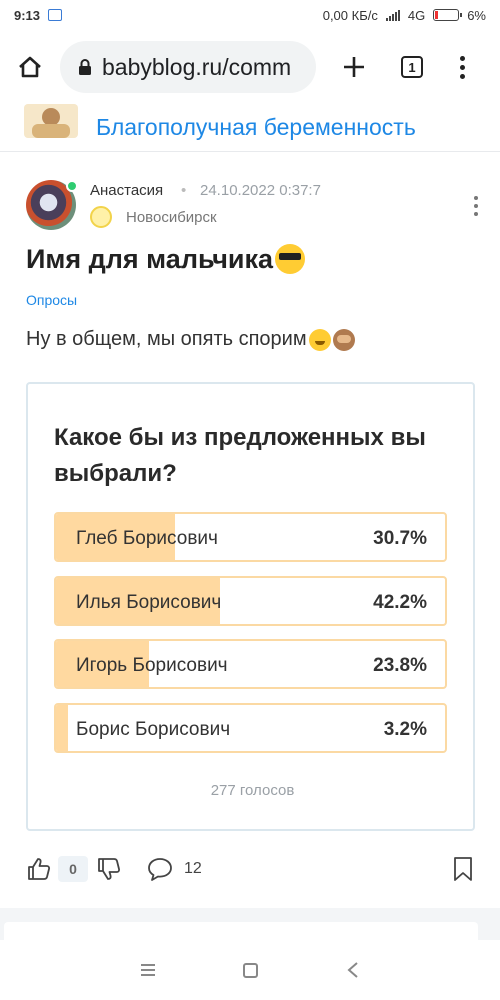 This screenshot has height=1000, width=500. Describe the element at coordinates (476, 15) in the screenshot. I see `battery-percent: 6%` at that location.